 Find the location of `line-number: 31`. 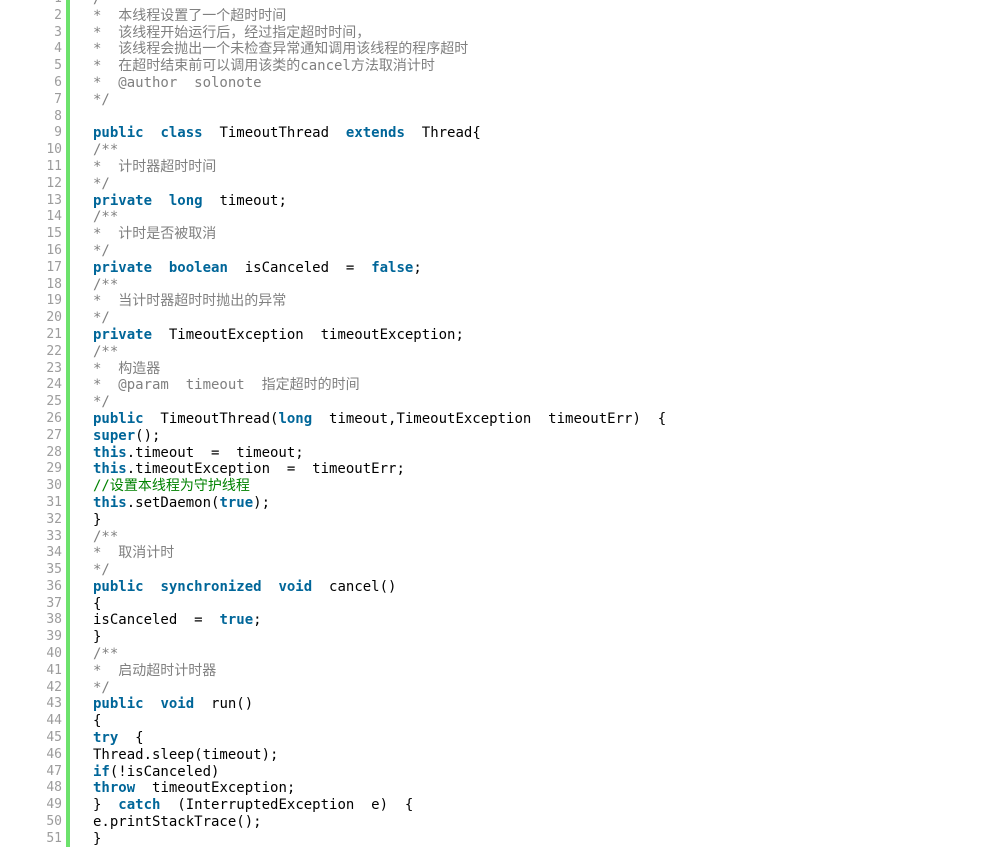

line-number: 31 is located at coordinates (35, 503).